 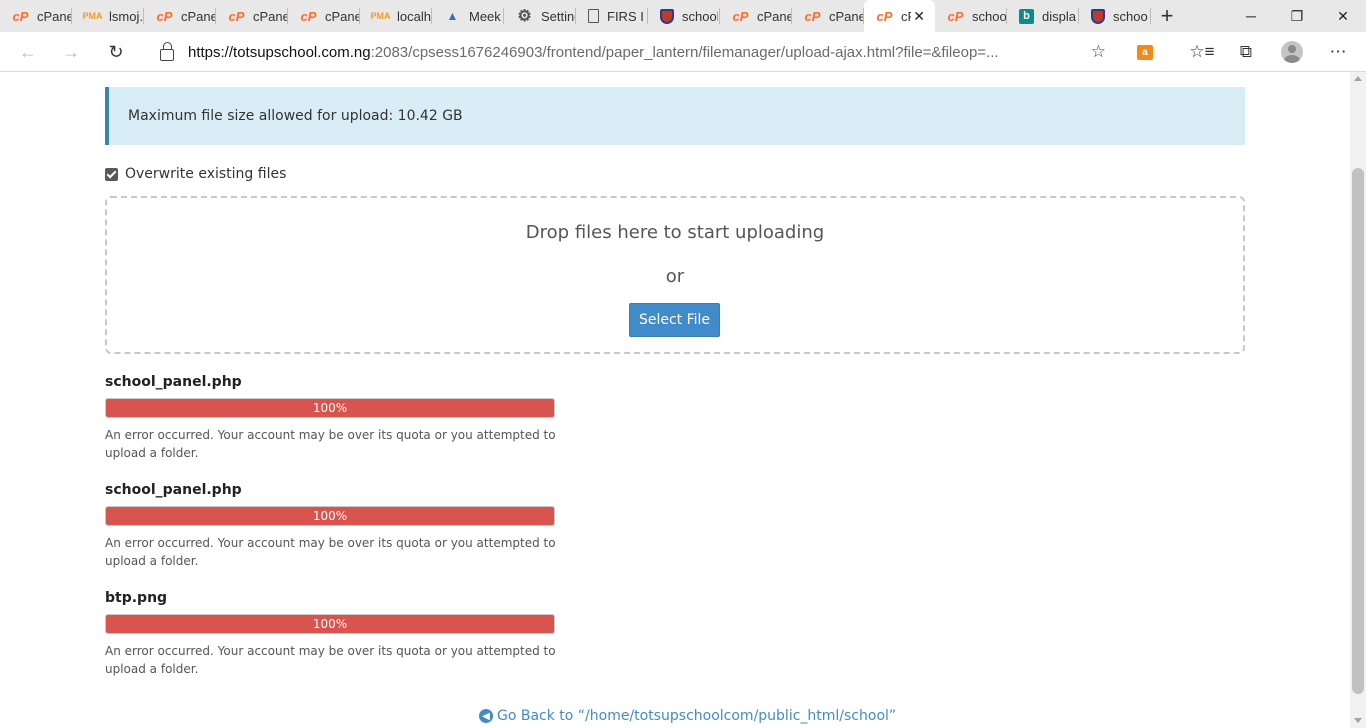 I want to click on browser-tab: ⚙ Setting, so click(x=540, y=16).